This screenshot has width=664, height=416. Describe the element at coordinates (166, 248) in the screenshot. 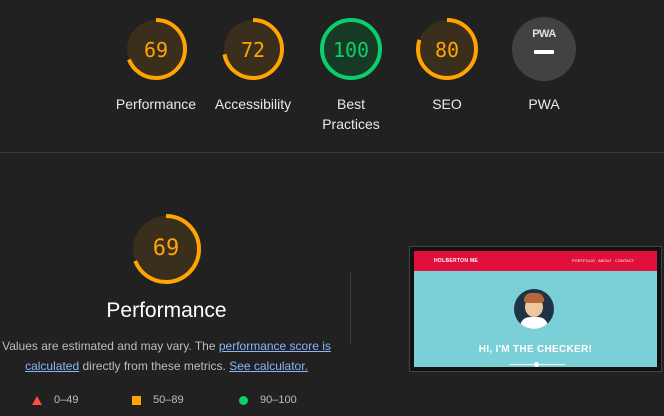

I see `performance-score: 69` at that location.